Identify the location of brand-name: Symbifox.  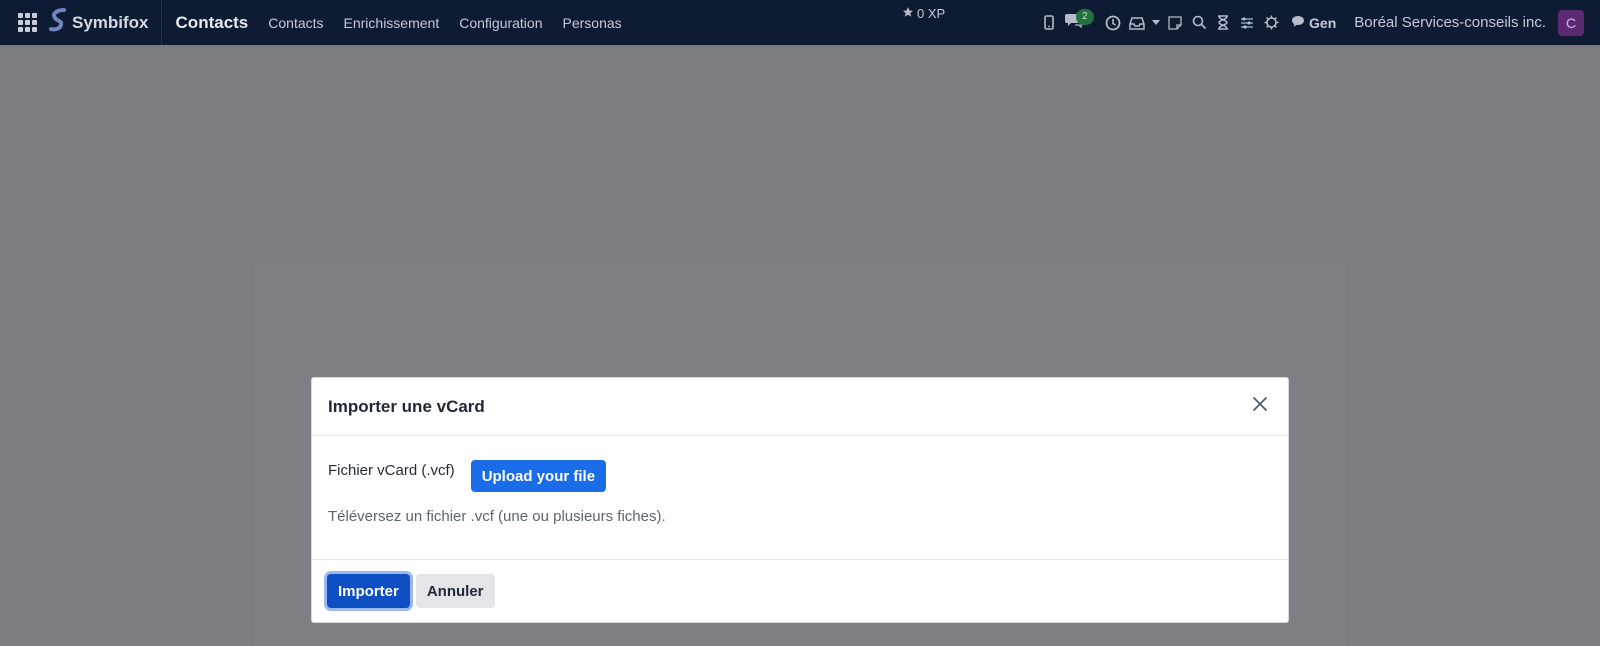
(110, 22).